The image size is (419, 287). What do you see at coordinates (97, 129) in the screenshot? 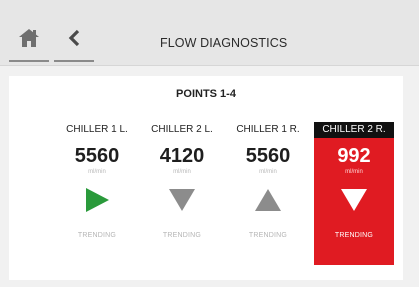
I see `card-name: CHILLER 1 L.` at bounding box center [97, 129].